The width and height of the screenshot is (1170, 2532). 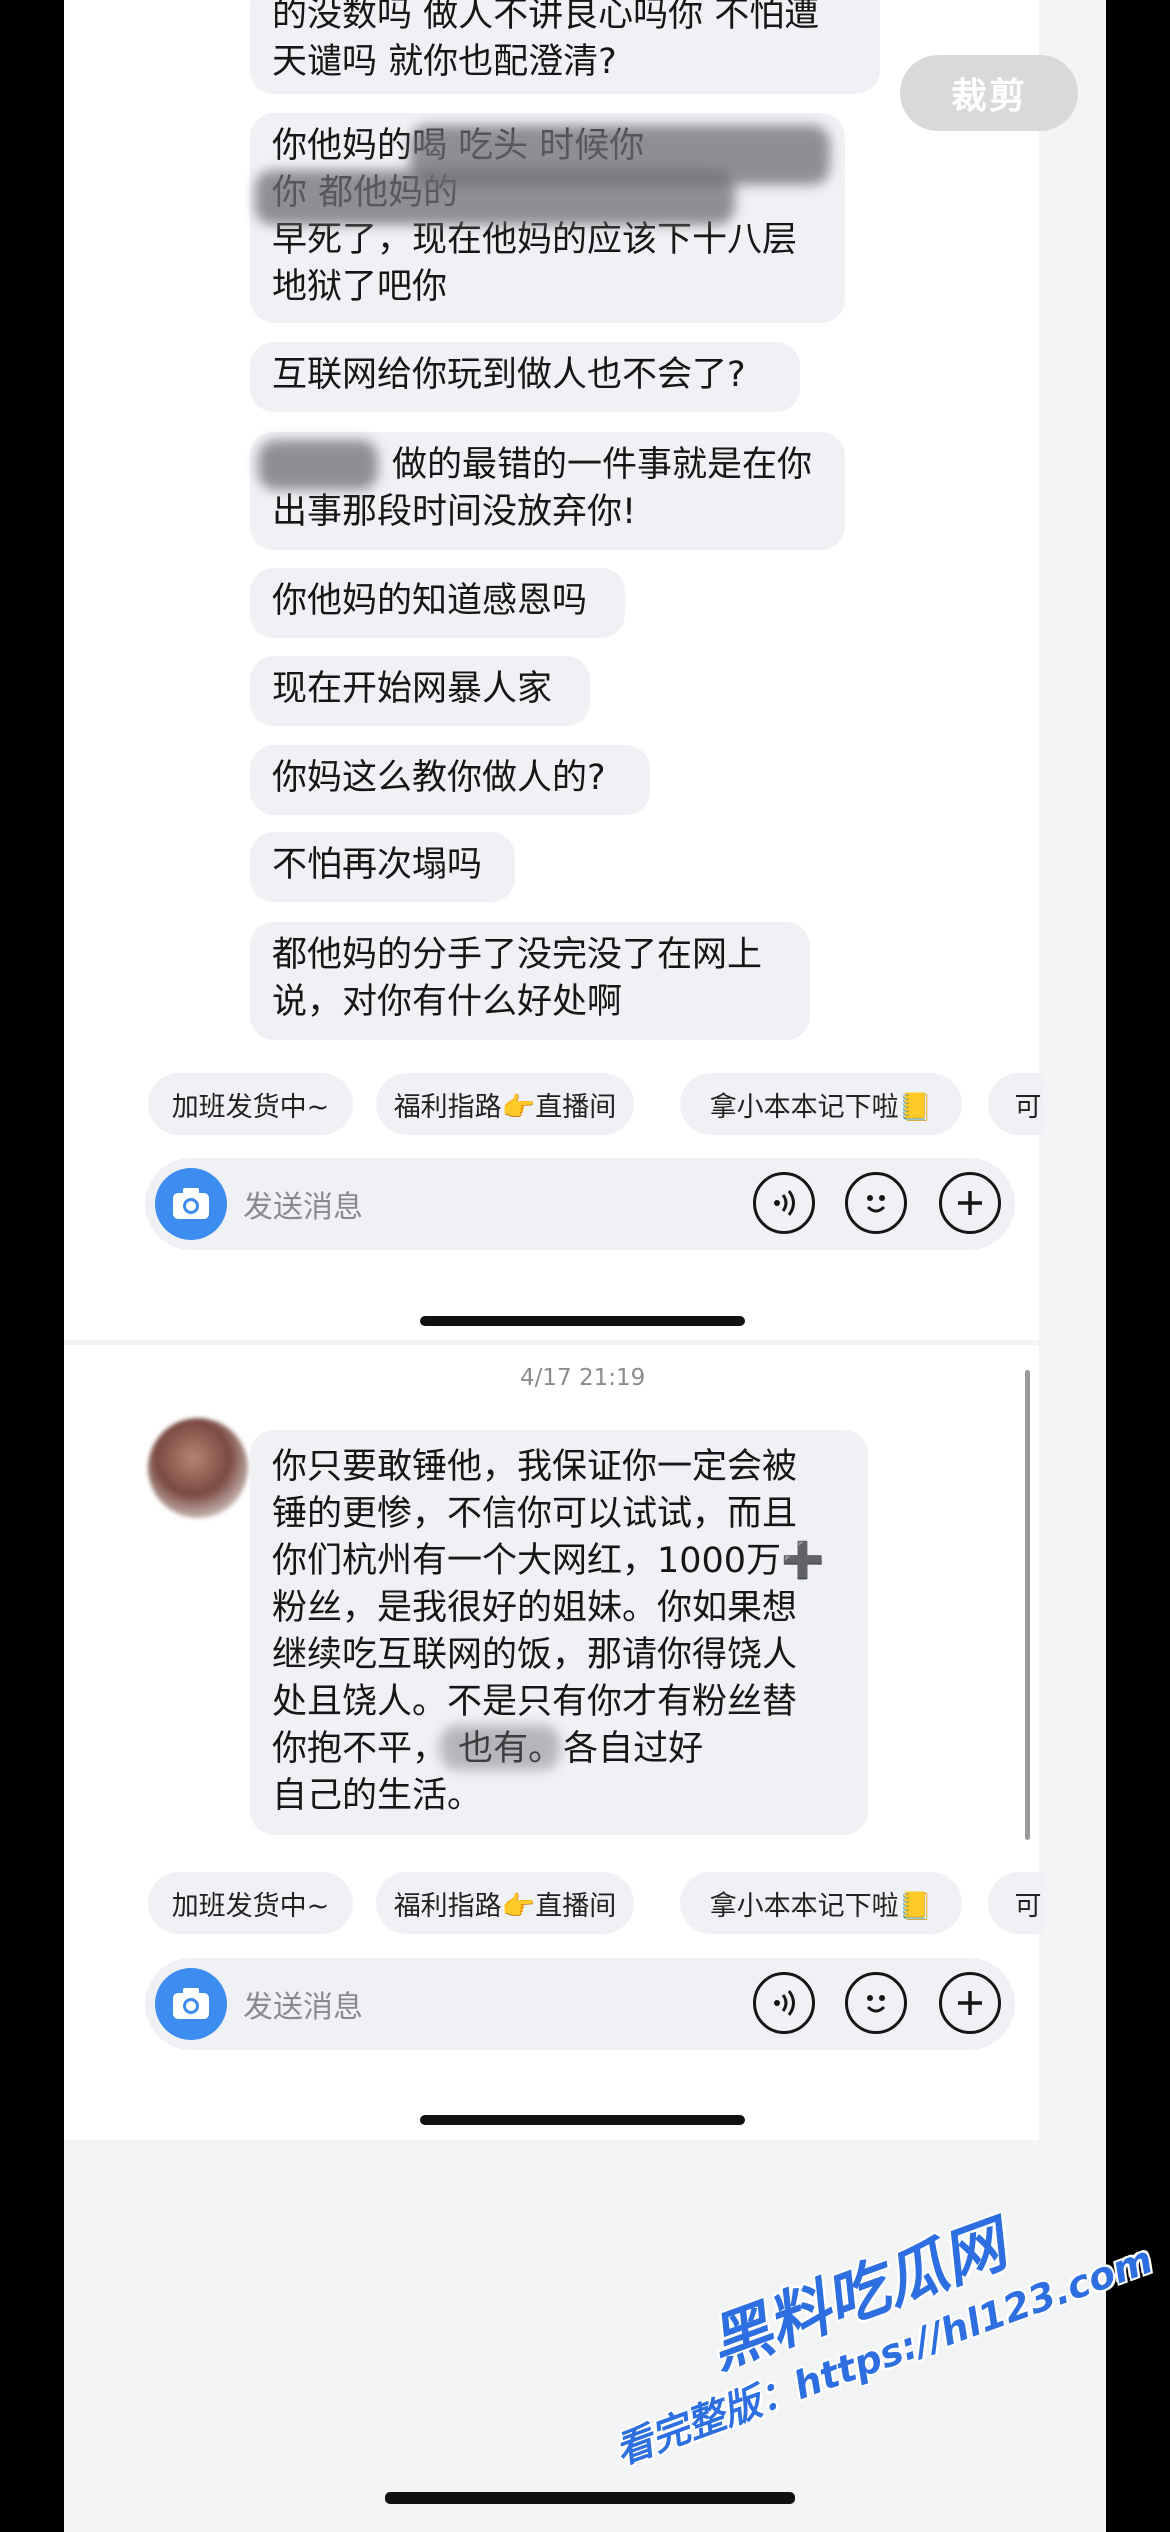 What do you see at coordinates (583, 1378) in the screenshot?
I see `message-timestamp: 4/17 21:19` at bounding box center [583, 1378].